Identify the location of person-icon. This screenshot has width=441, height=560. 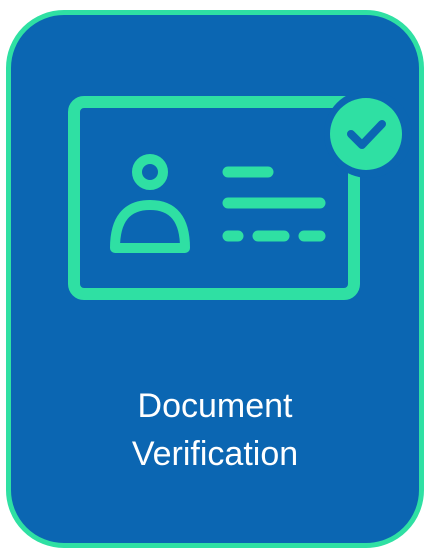
(150, 203).